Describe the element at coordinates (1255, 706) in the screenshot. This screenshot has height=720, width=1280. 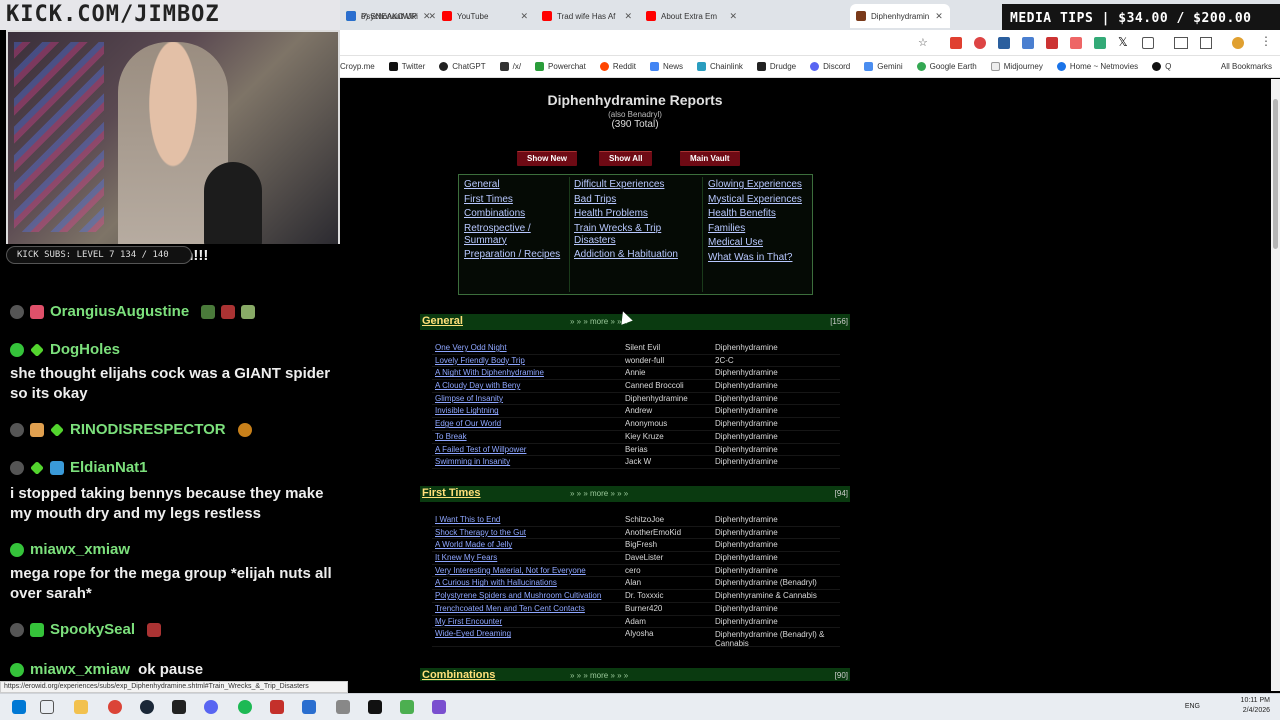
I see `clock: 10:11 PM 2/4/2026` at that location.